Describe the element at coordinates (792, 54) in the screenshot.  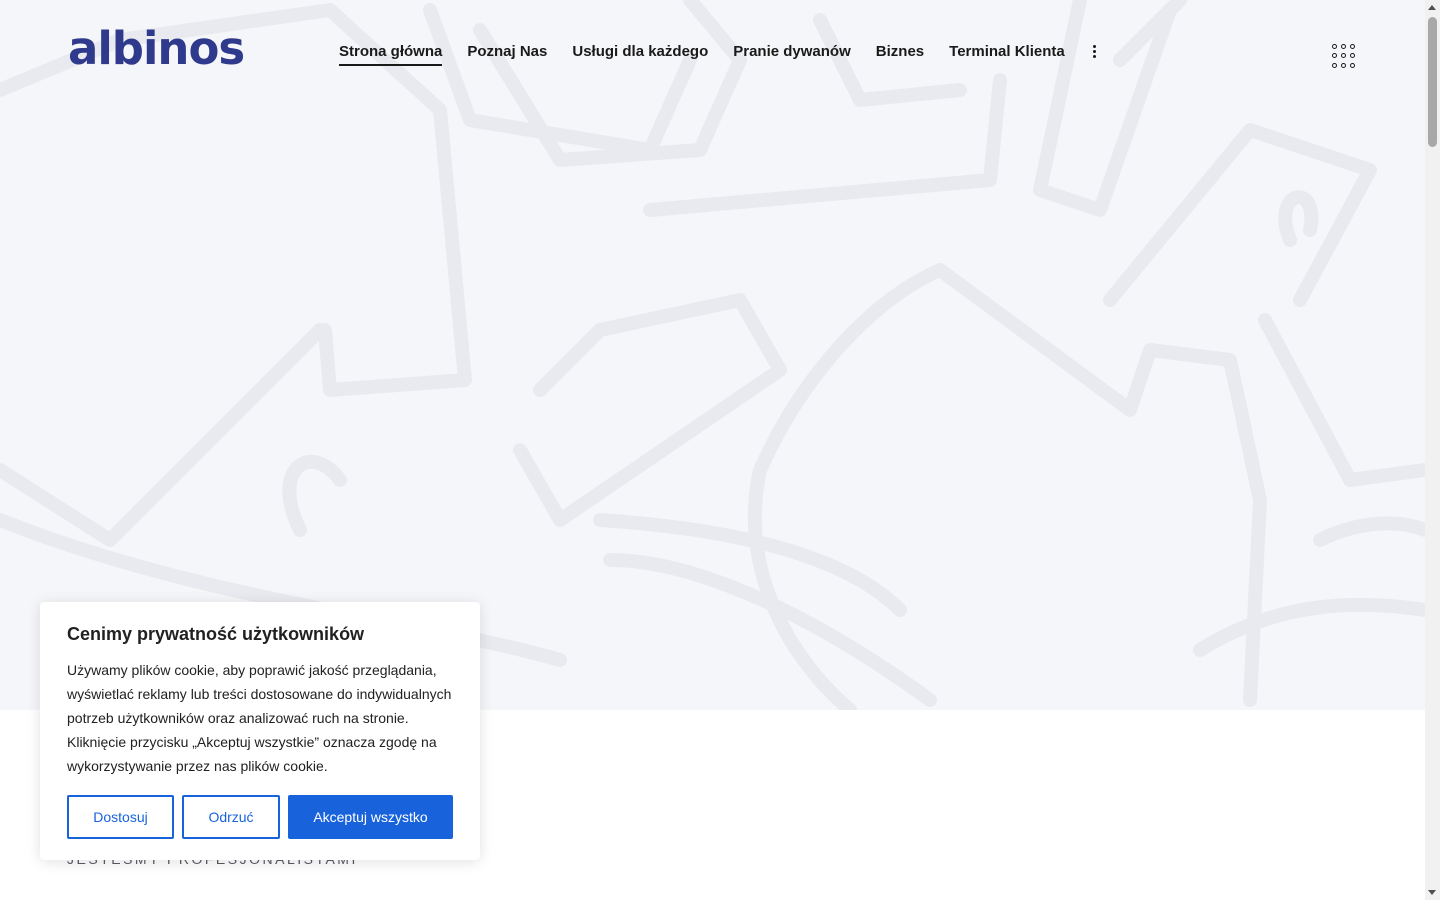
I see `nav-item-pranie-dywanow: Pranie dywanów` at that location.